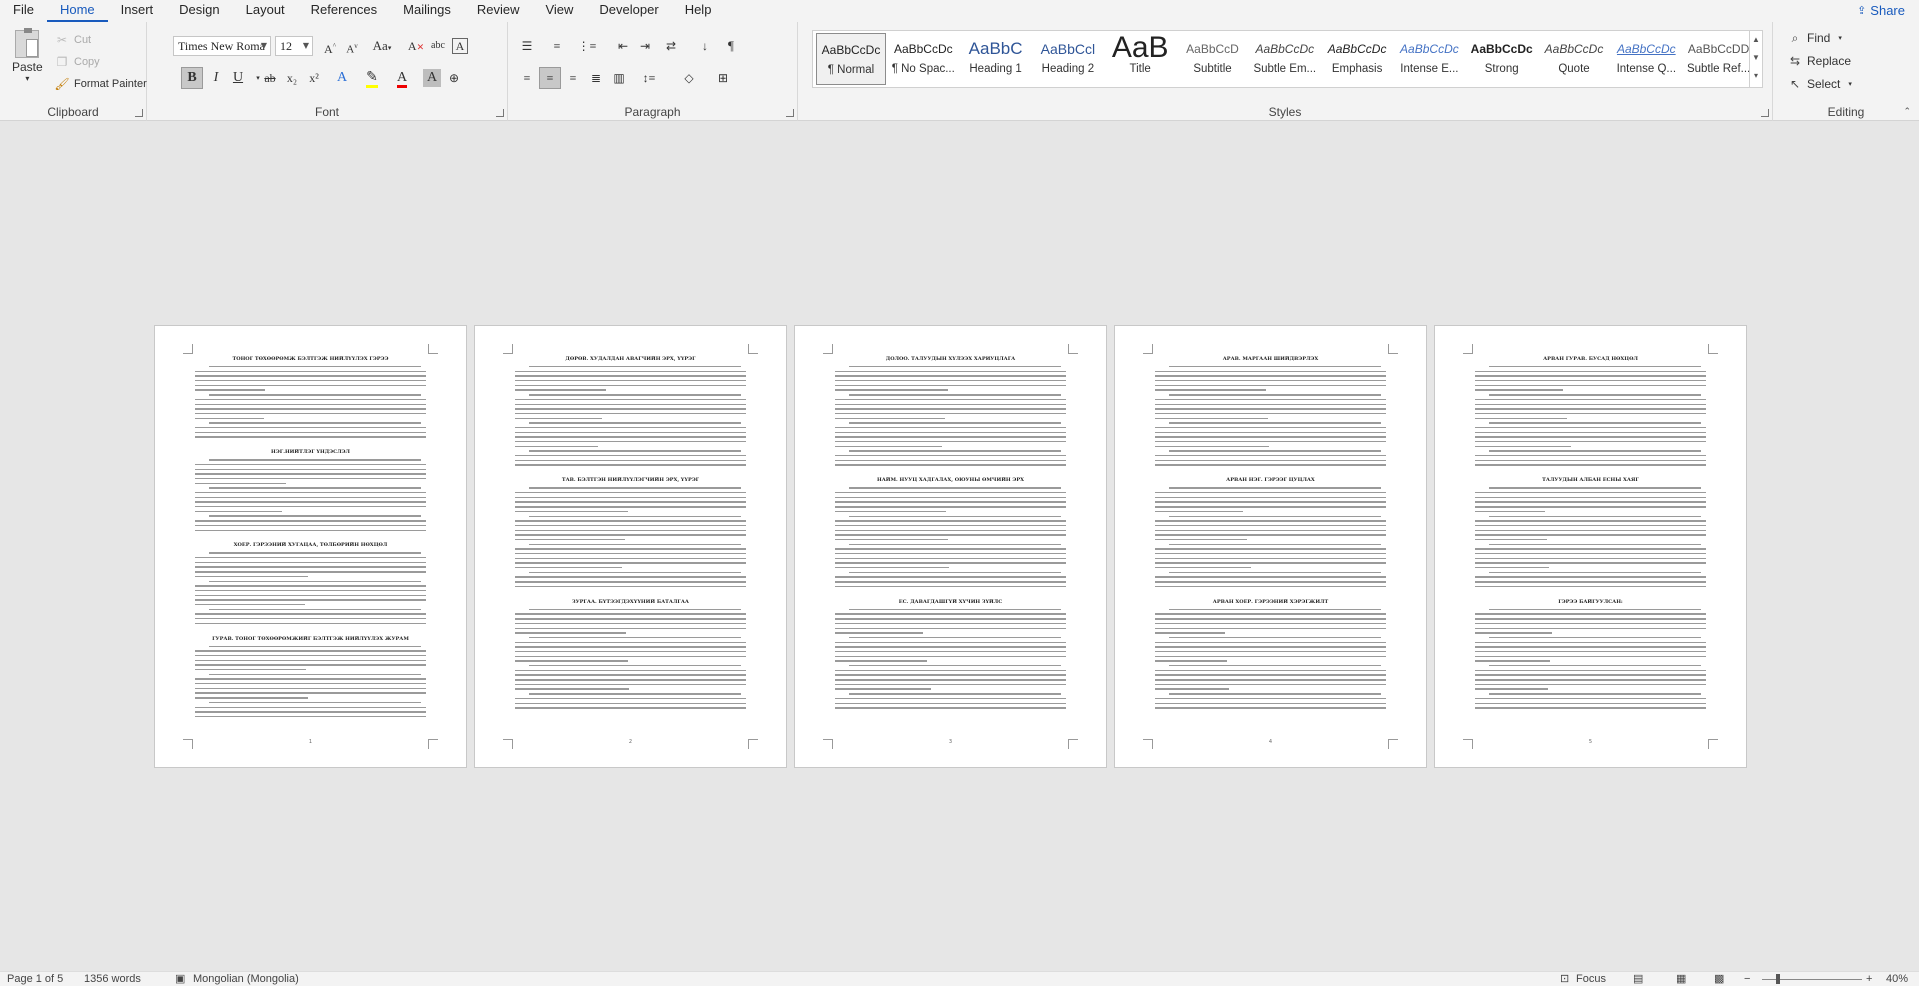 Image resolution: width=1919 pixels, height=986 pixels. Describe the element at coordinates (1681, 979) in the screenshot. I see `print-layout-icon: ▦` at that location.